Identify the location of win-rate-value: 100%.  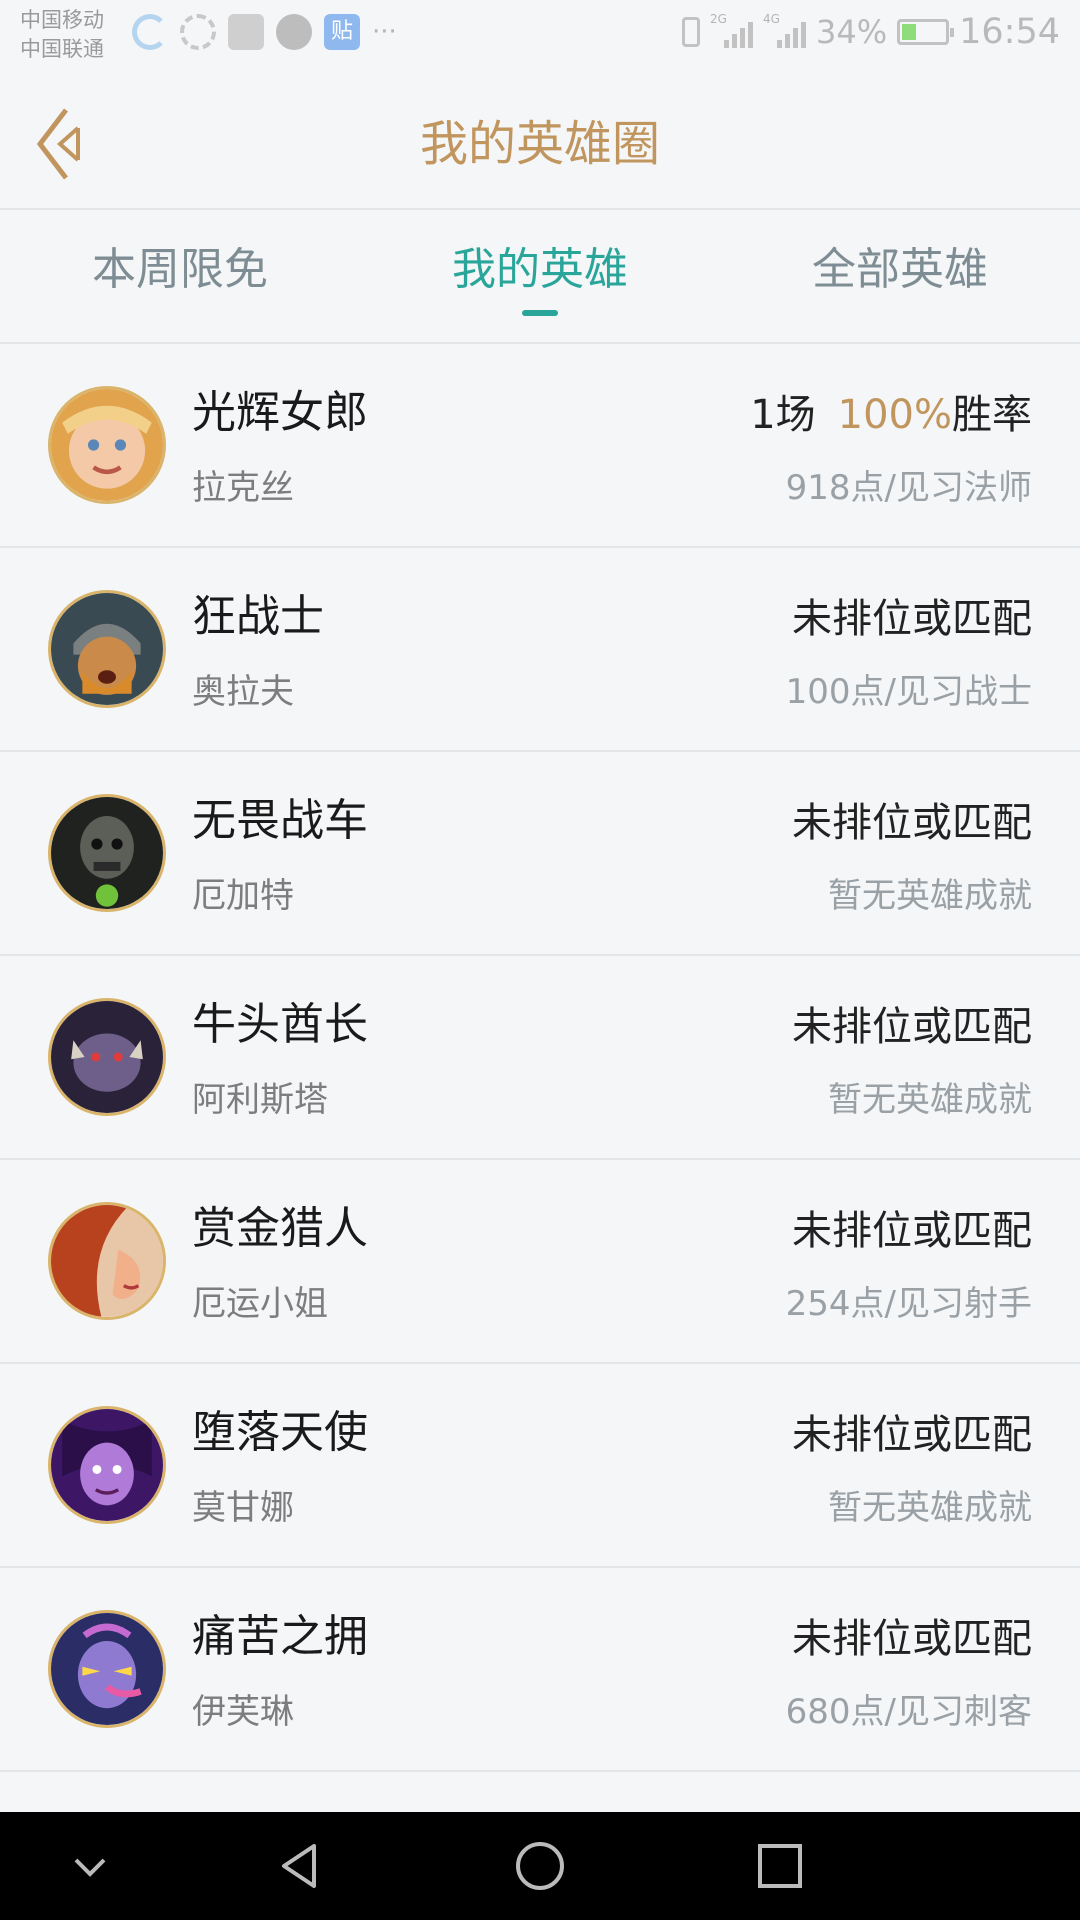
(894, 415).